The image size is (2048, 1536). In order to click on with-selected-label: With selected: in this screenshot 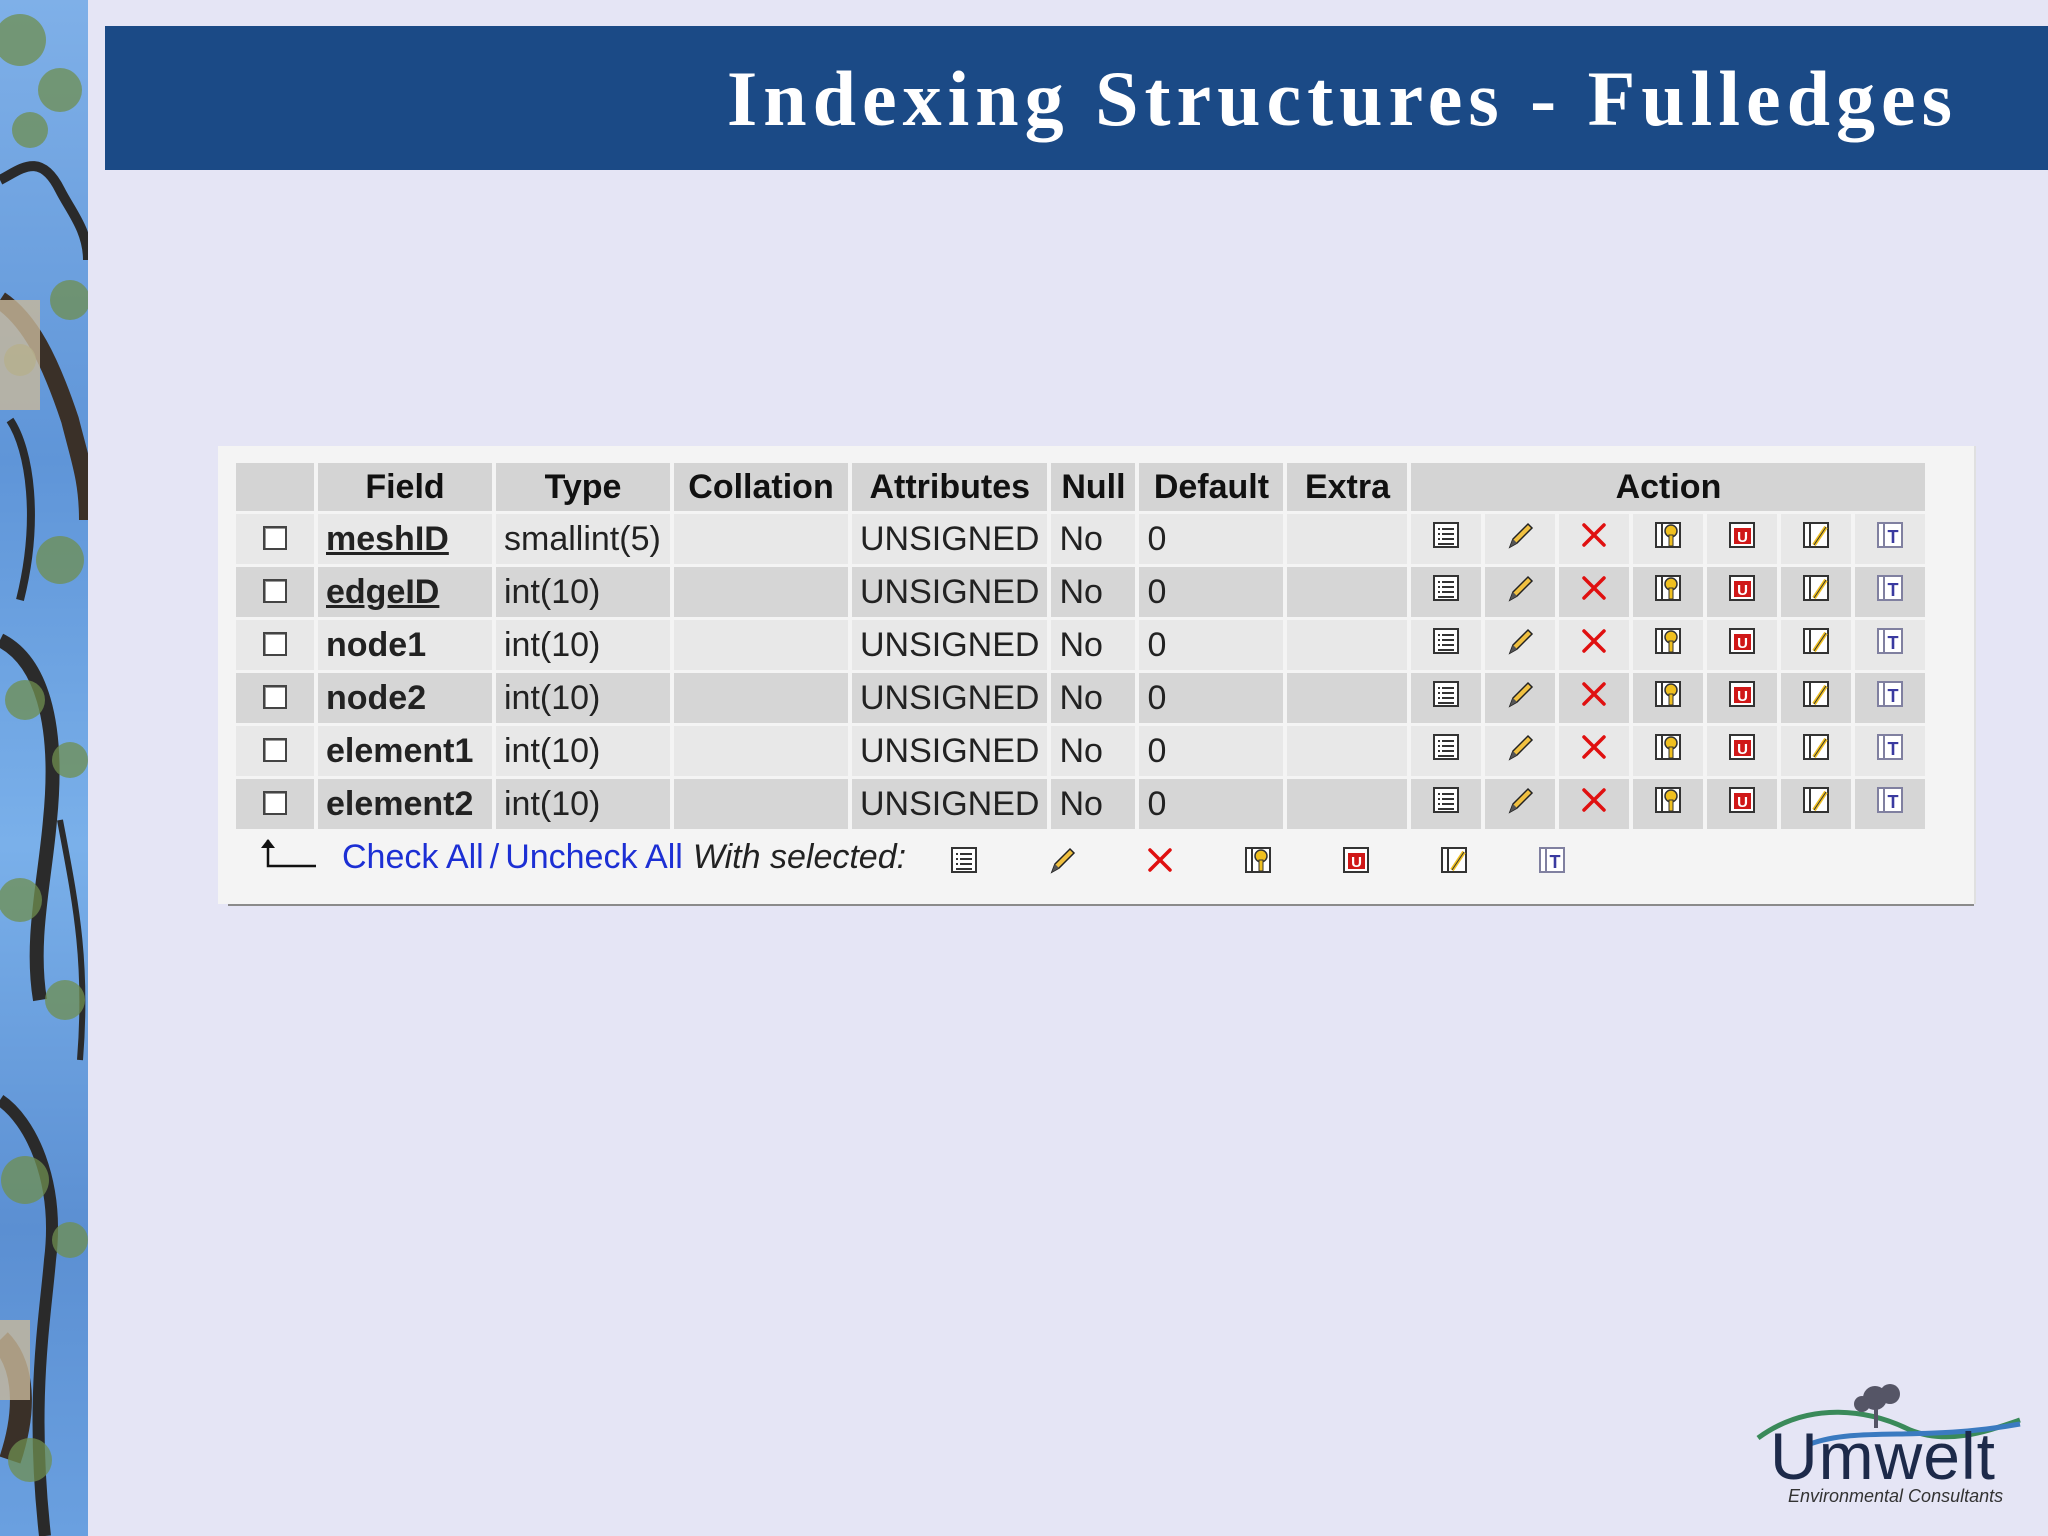, I will do `click(799, 856)`.